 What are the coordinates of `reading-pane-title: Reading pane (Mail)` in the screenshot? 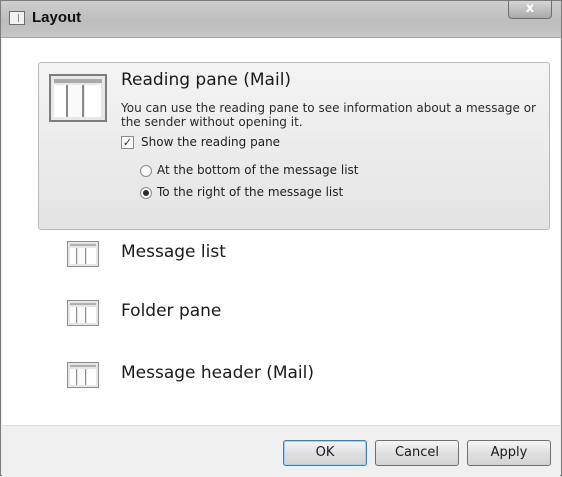 It's located at (206, 80).